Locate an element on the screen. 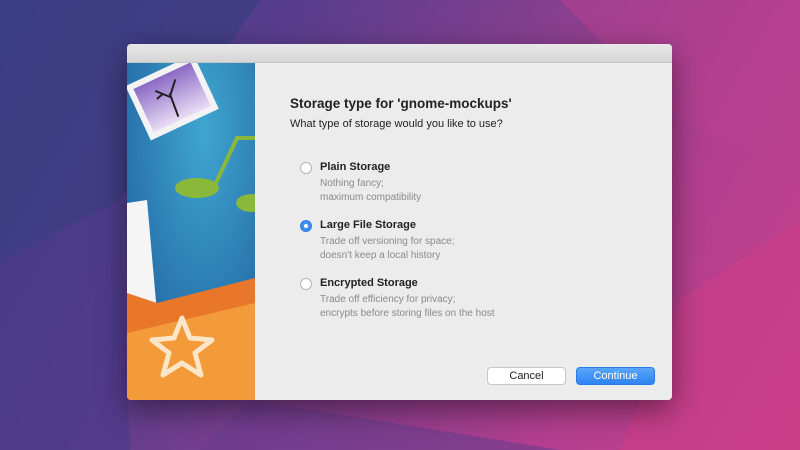  dialog-title: Storage type for 'gnome-mockups' is located at coordinates (401, 103).